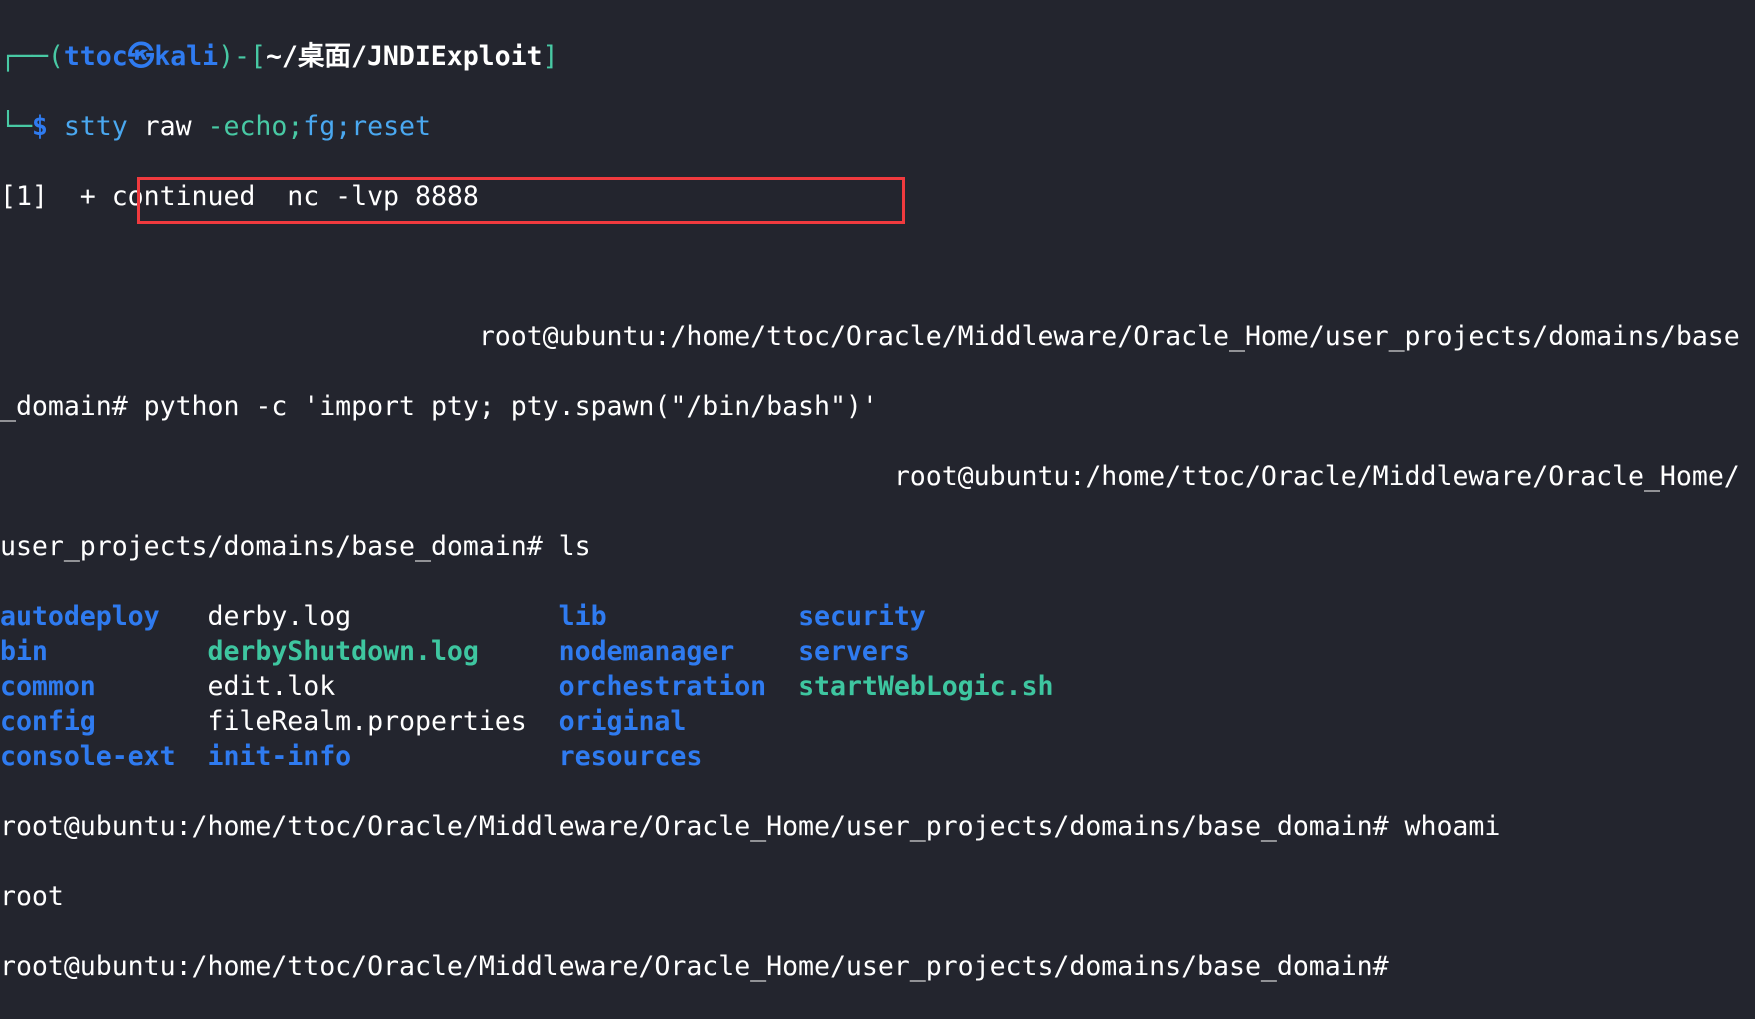  Describe the element at coordinates (662, 686) in the screenshot. I see `ls-entry-dir: orchestration` at that location.